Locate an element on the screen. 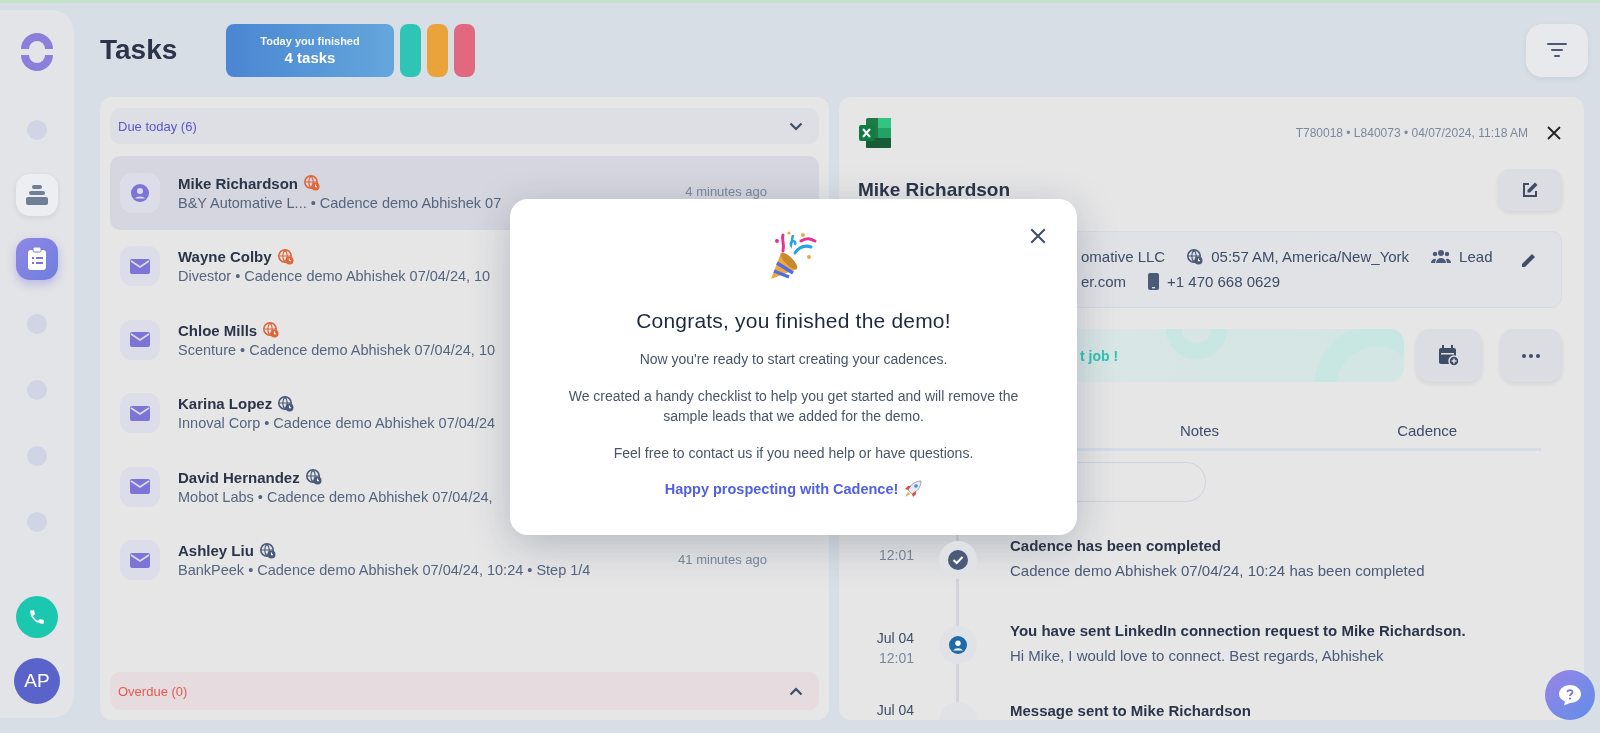 Image resolution: width=1600 pixels, height=733 pixels. person-icon is located at coordinates (140, 192).